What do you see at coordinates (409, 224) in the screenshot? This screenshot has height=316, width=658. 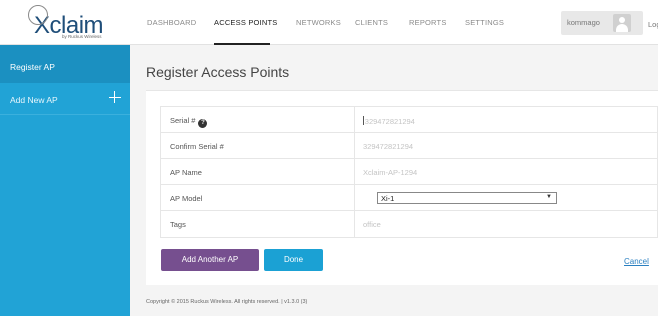 I see `form-row-tags: Tags office` at bounding box center [409, 224].